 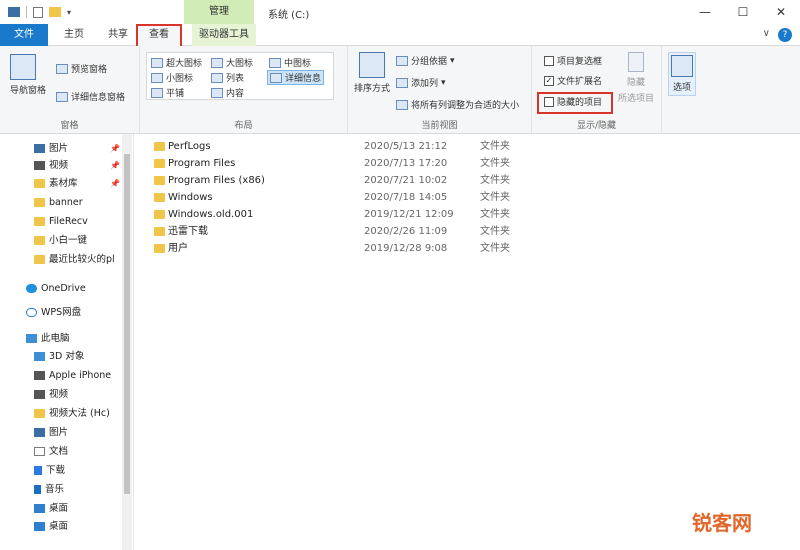 What do you see at coordinates (705, 12) in the screenshot?
I see `minimize-button: —` at bounding box center [705, 12].